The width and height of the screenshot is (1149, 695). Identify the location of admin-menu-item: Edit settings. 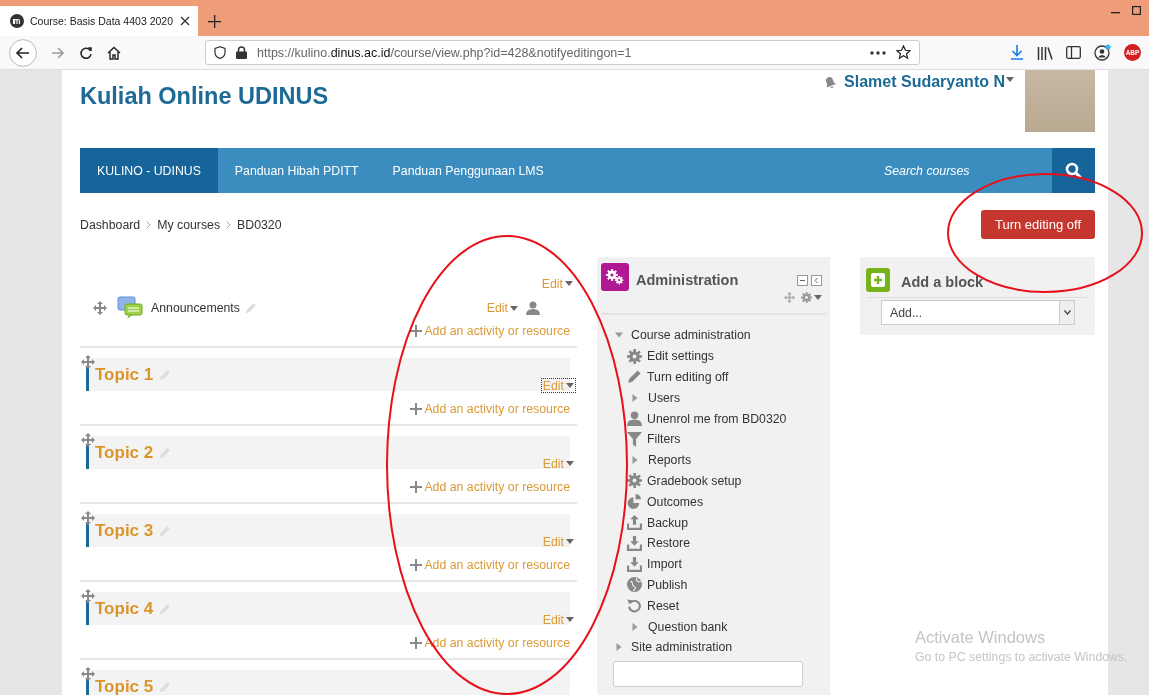
(720, 356).